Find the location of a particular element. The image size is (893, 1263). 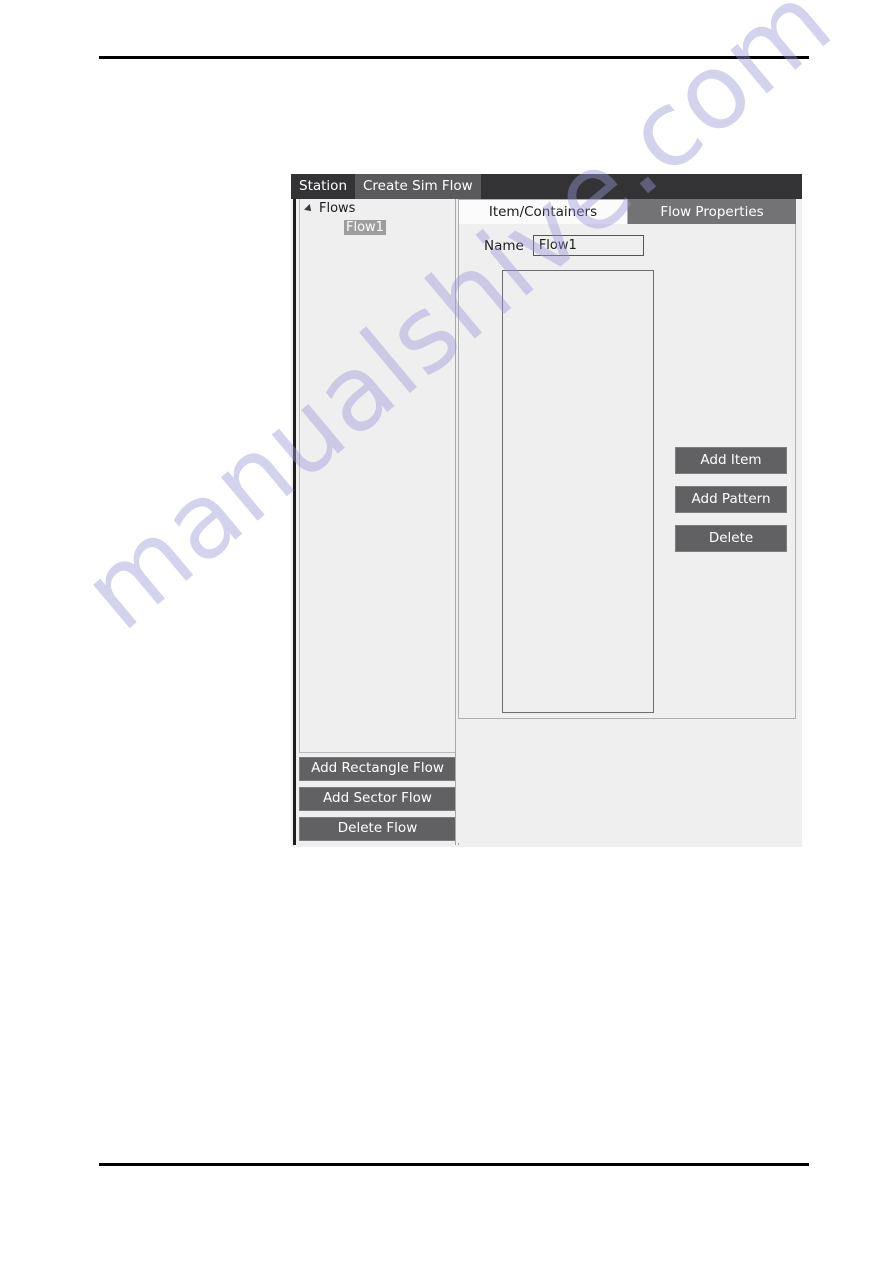

add-rectangle-flow-button: Add Rectangle Flow is located at coordinates (377, 769).